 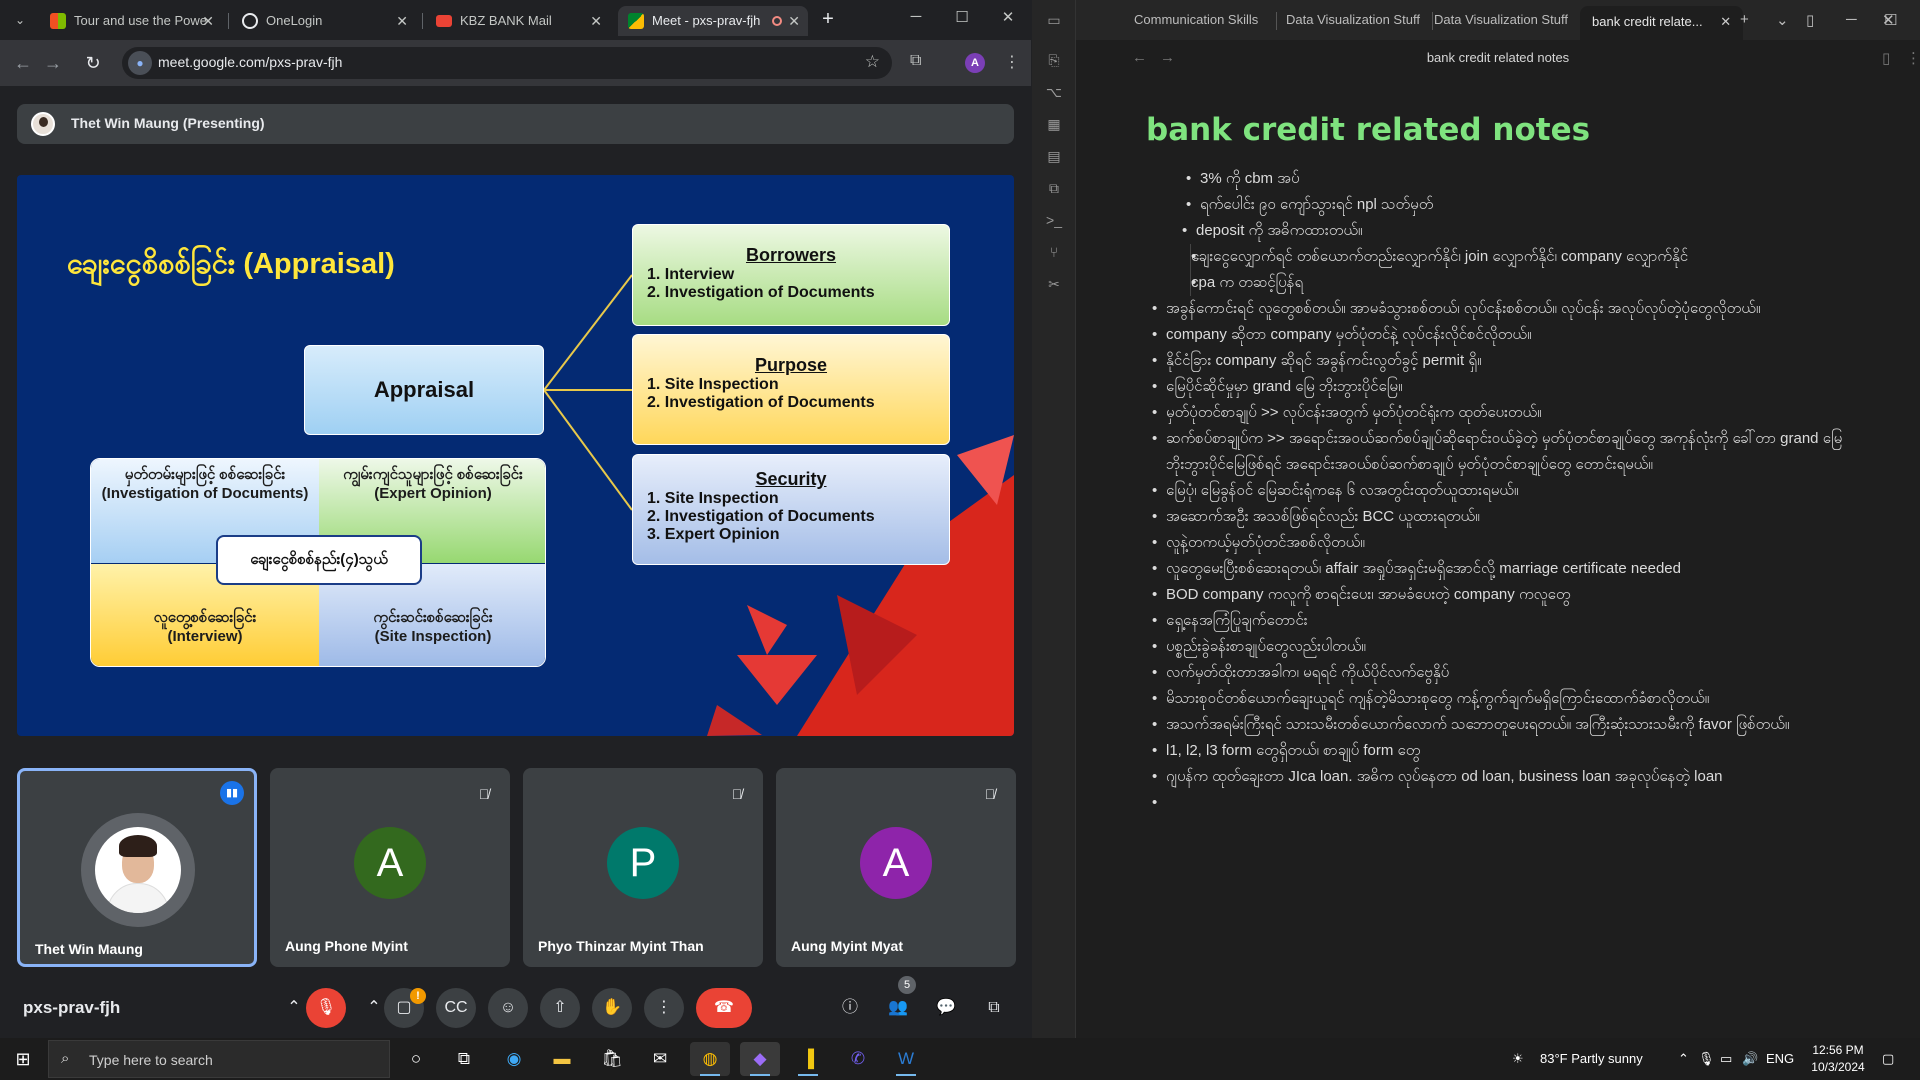 What do you see at coordinates (464, 1059) in the screenshot?
I see `task-view-icon: ⧉` at bounding box center [464, 1059].